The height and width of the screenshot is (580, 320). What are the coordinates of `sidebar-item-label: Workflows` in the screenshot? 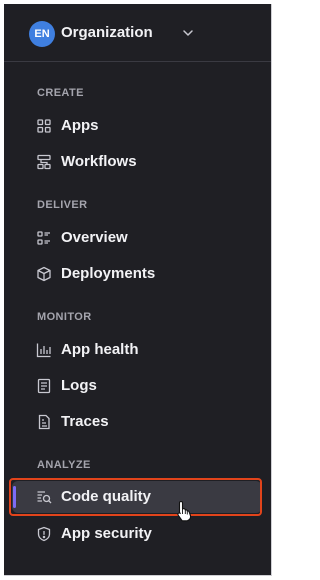 It's located at (99, 161).